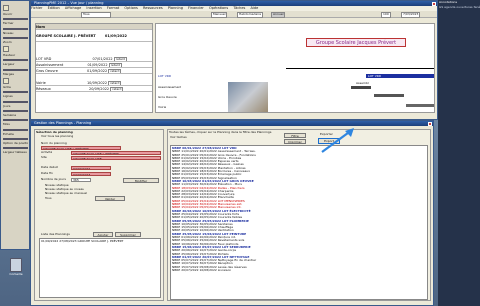 The image size is (480, 306). Describe the element at coordinates (99, 89) in the screenshot. I see `row-start: 20/09/2022` at that location.